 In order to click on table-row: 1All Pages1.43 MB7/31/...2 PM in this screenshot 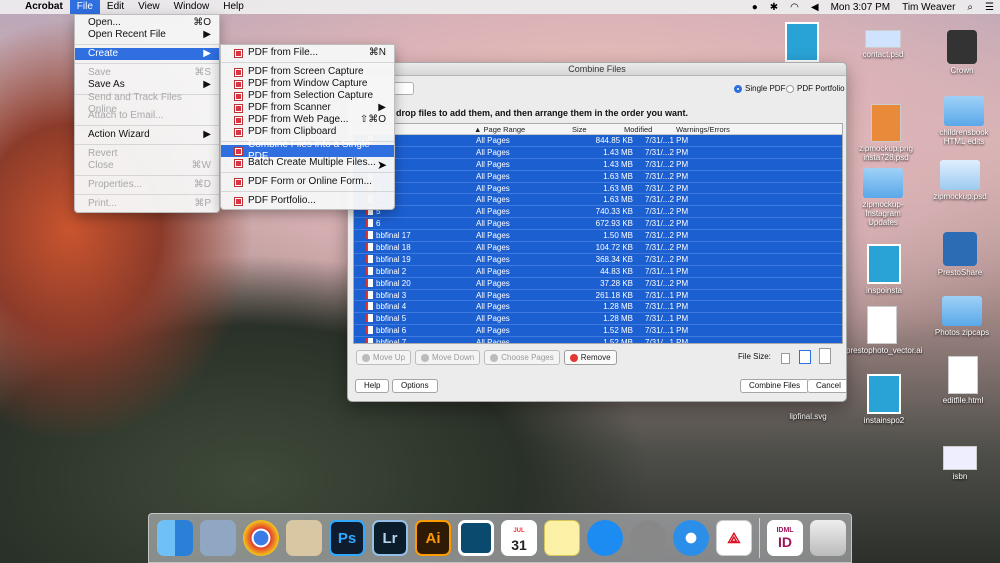, I will do `click(598, 164)`.